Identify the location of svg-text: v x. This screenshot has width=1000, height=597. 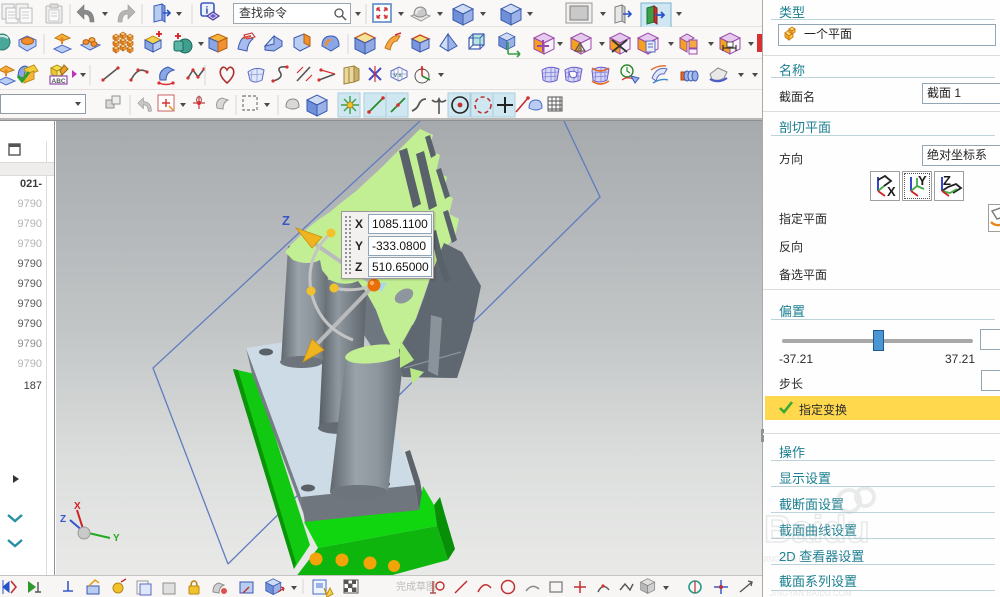
(398, 76).